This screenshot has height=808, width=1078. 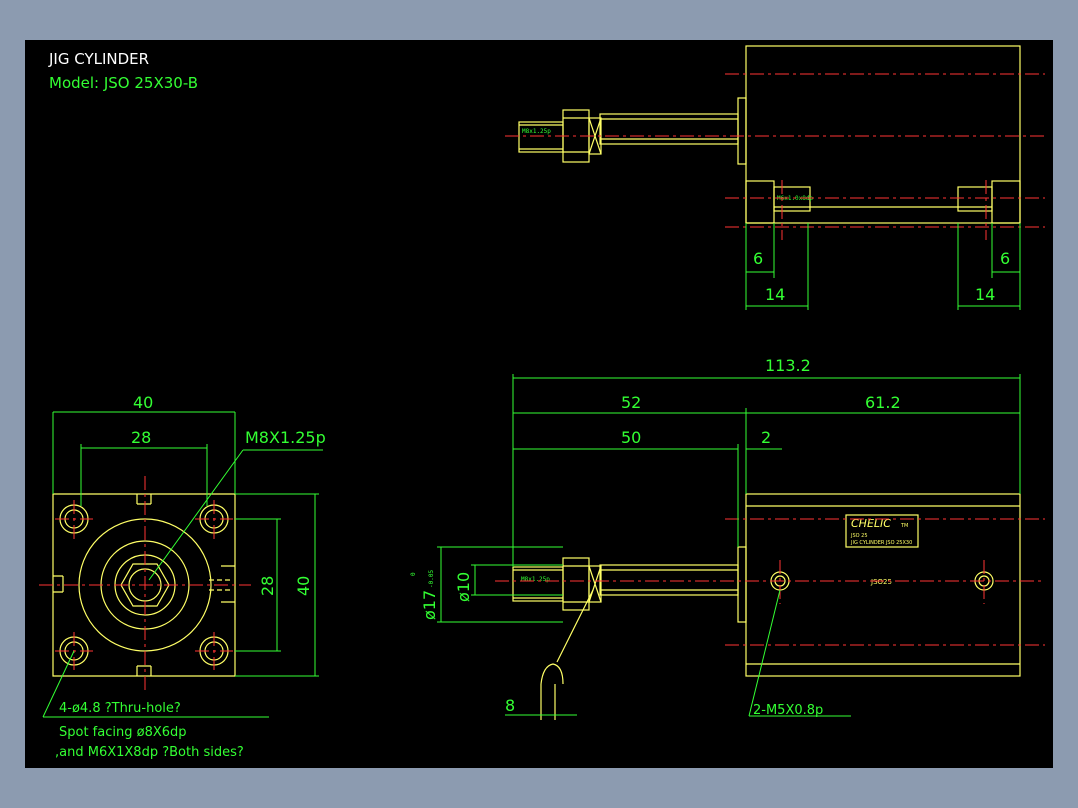 What do you see at coordinates (463, 587) in the screenshot?
I see `dim-side-rod-dia: ø10` at bounding box center [463, 587].